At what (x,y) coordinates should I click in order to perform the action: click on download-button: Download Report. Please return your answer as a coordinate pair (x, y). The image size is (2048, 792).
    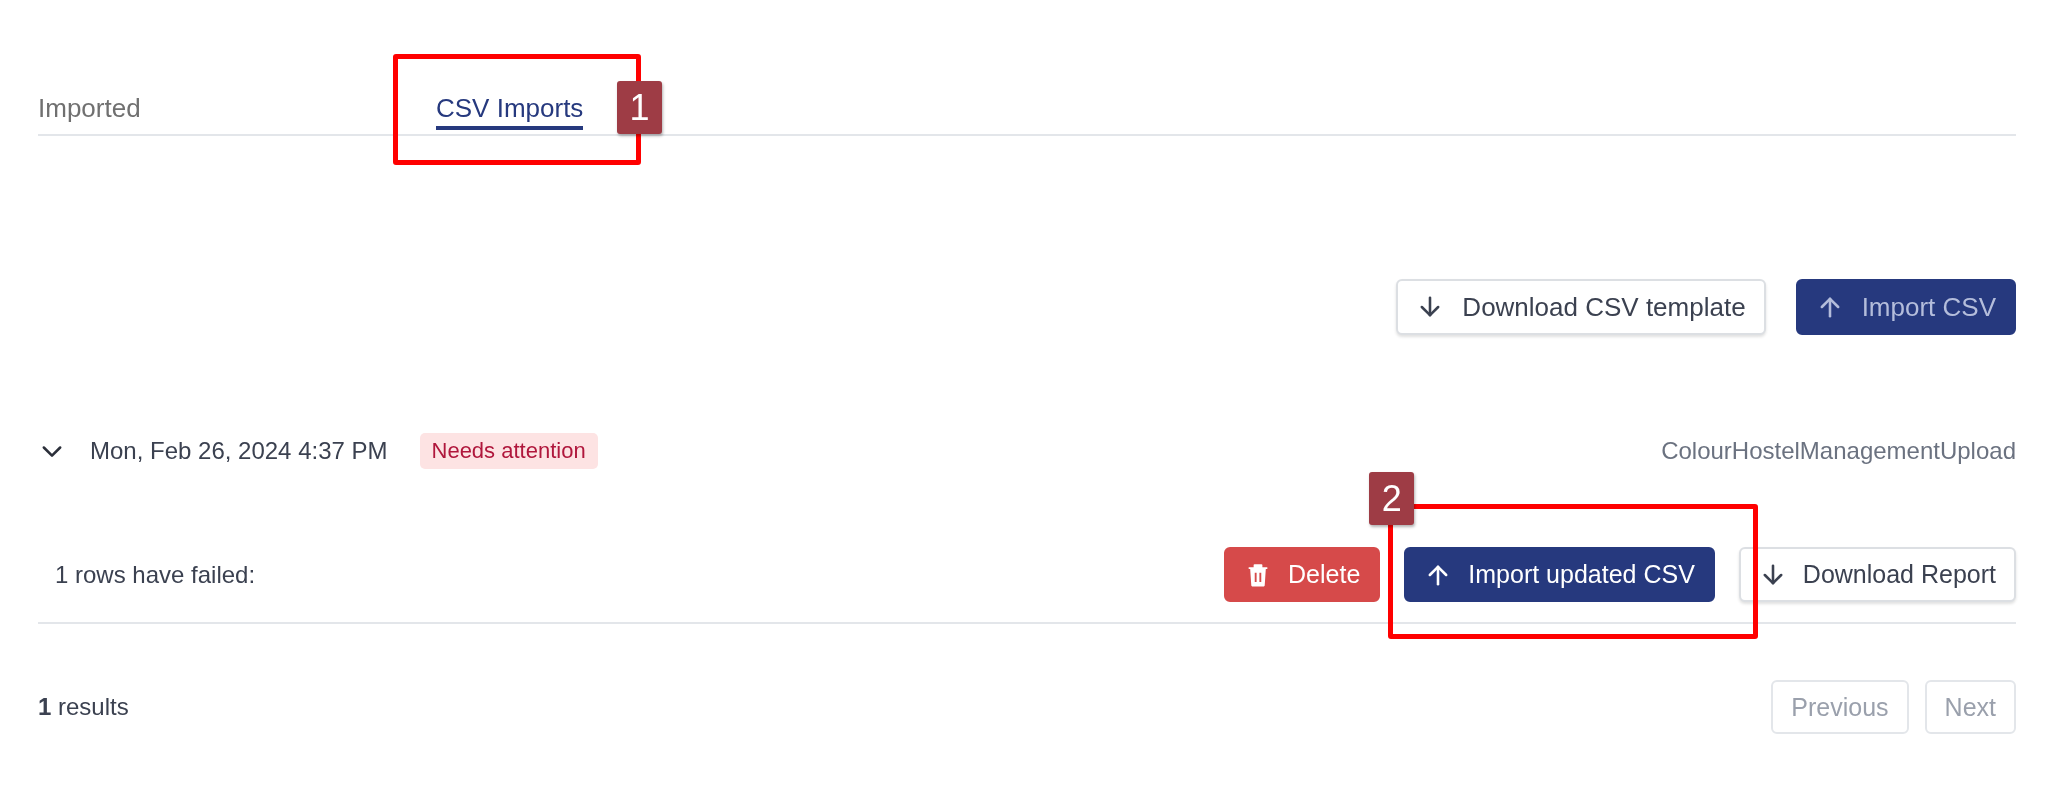
    Looking at the image, I should click on (1877, 574).